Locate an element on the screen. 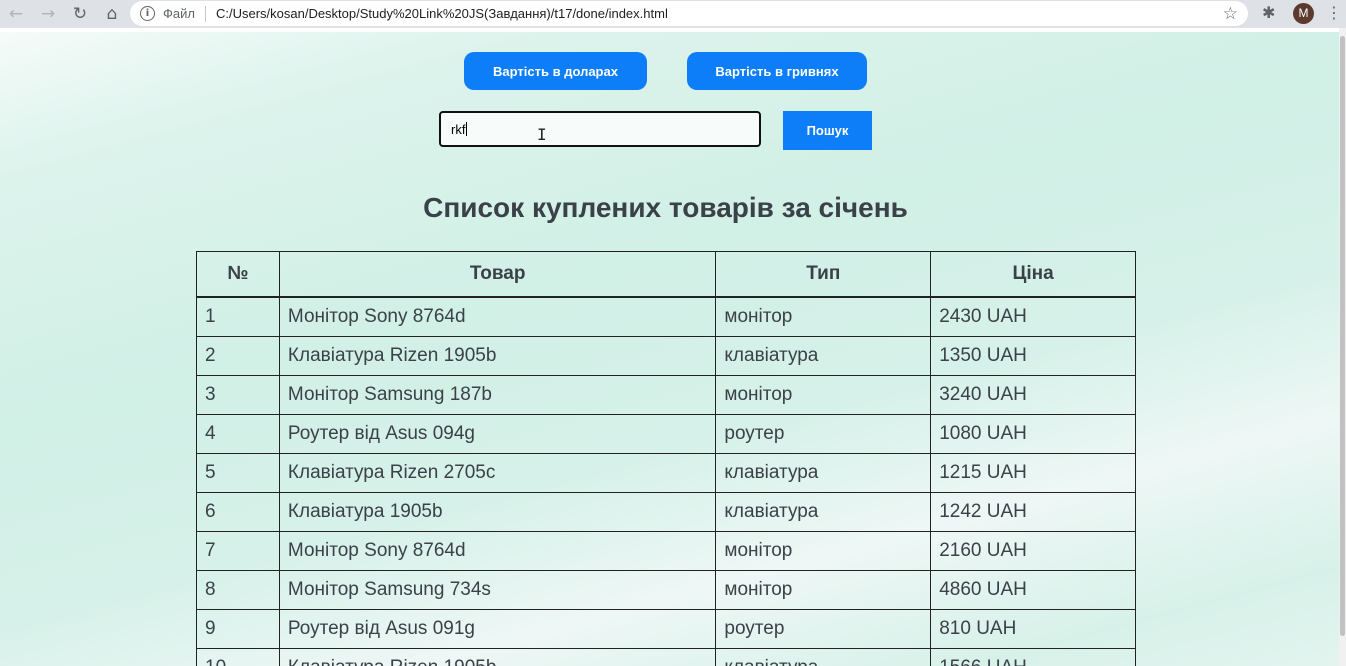  menu-icon: ⋮ is located at coordinates (1334, 12).